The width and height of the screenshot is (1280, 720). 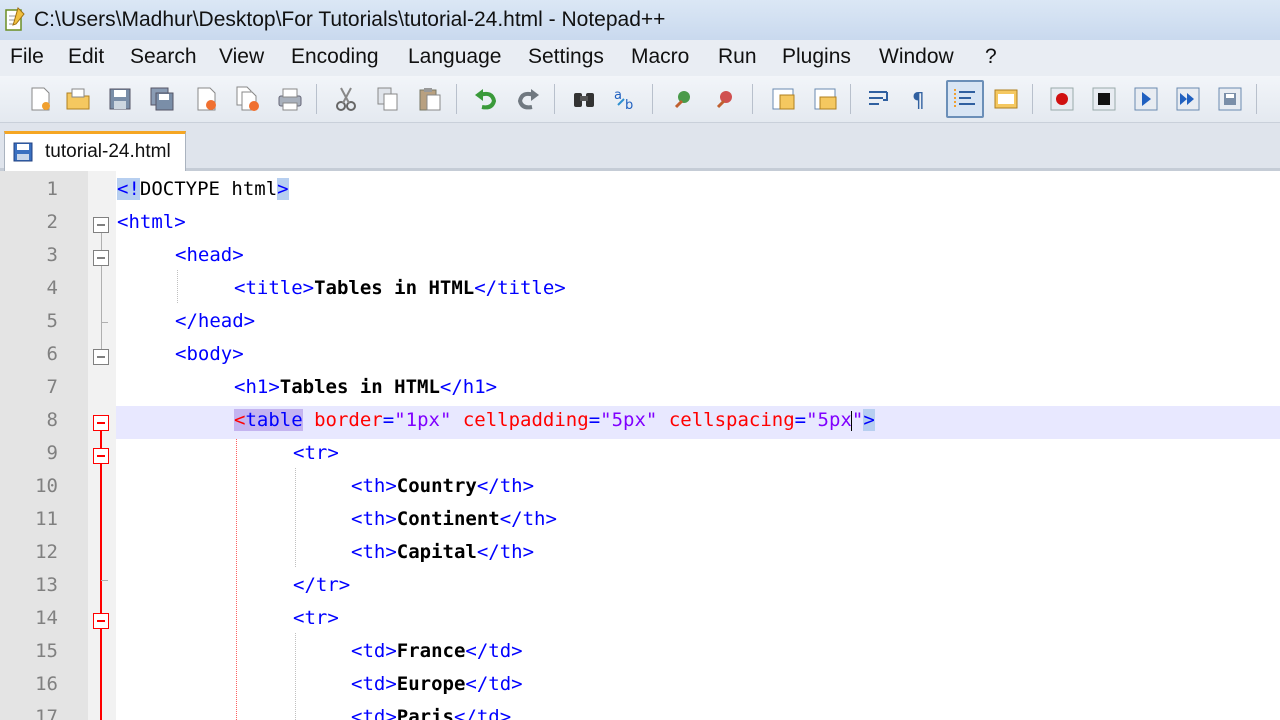 What do you see at coordinates (1062, 99) in the screenshot?
I see `record-macro-icon` at bounding box center [1062, 99].